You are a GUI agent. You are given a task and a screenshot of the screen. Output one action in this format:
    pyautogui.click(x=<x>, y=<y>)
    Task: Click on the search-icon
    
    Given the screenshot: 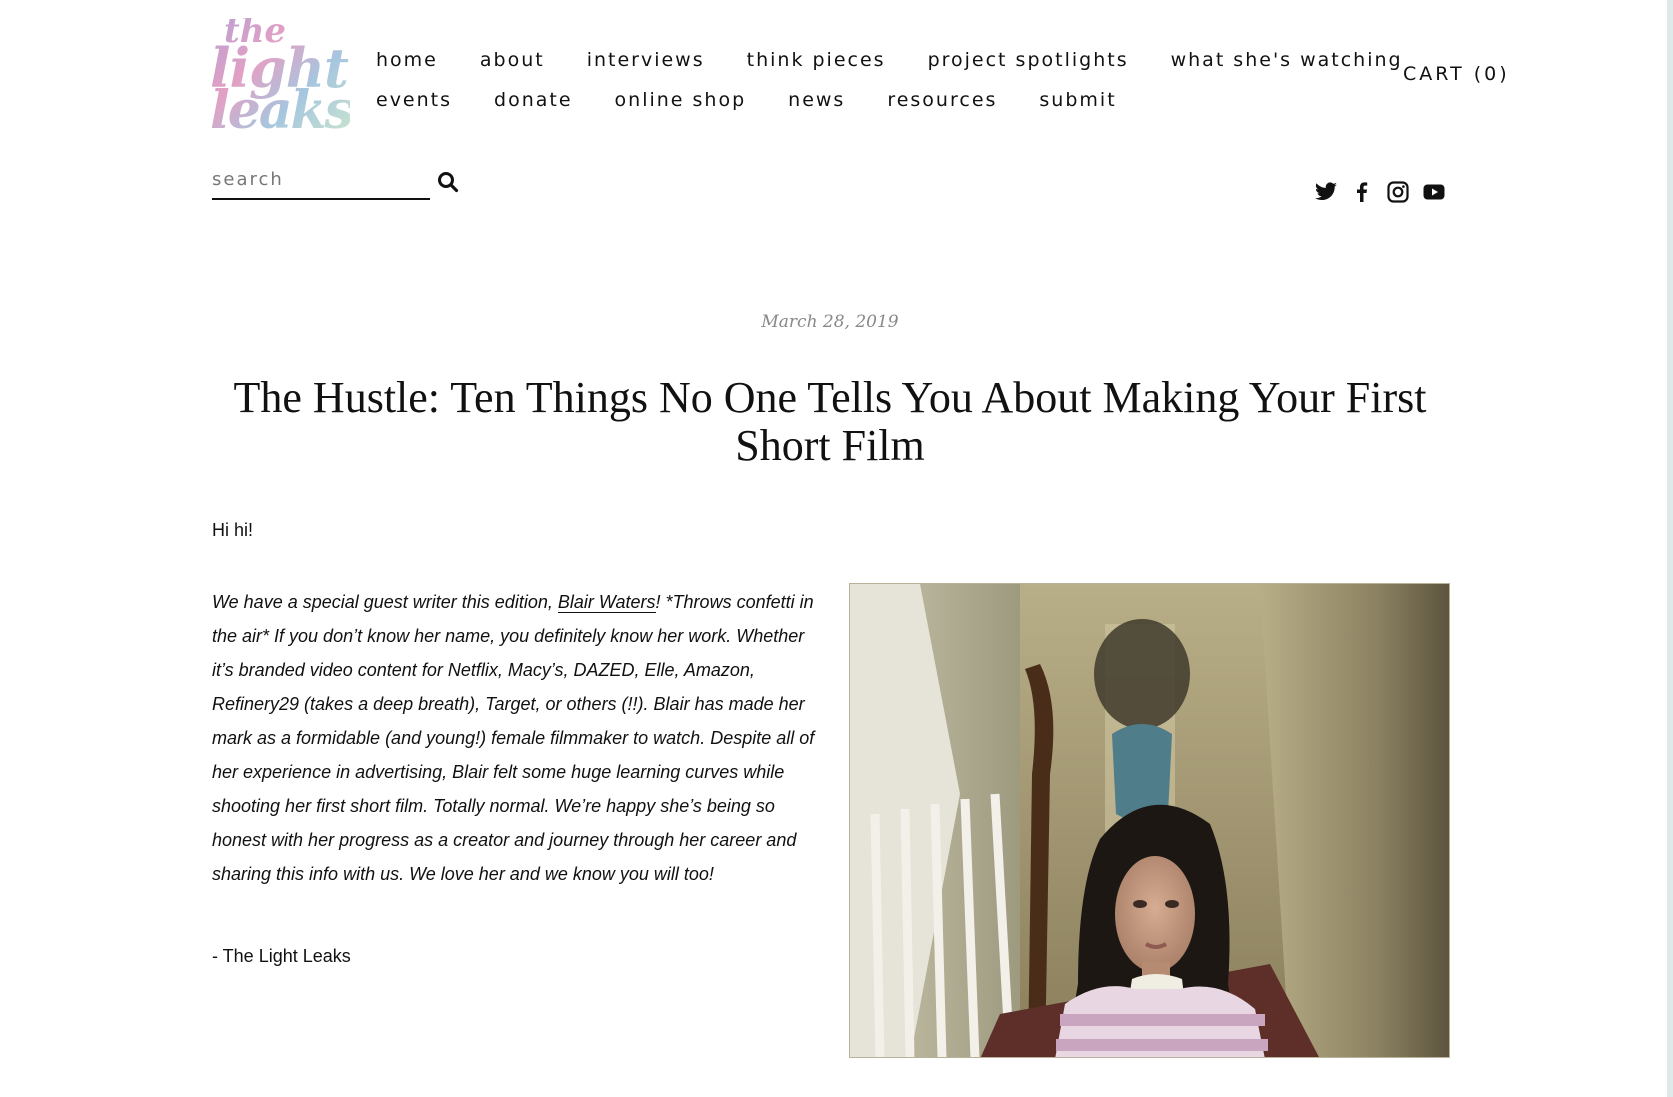 What is the action you would take?
    pyautogui.click(x=448, y=182)
    